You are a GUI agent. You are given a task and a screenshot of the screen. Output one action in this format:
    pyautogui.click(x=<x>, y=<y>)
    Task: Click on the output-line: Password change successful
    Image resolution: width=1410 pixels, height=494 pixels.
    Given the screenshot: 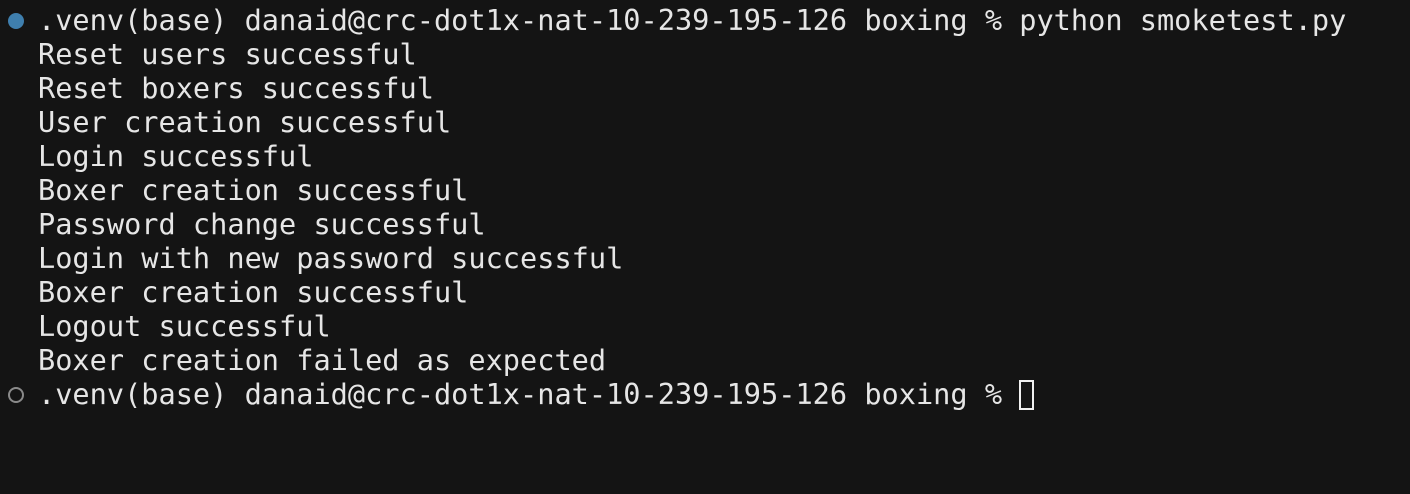 What is the action you would take?
    pyautogui.click(x=262, y=224)
    